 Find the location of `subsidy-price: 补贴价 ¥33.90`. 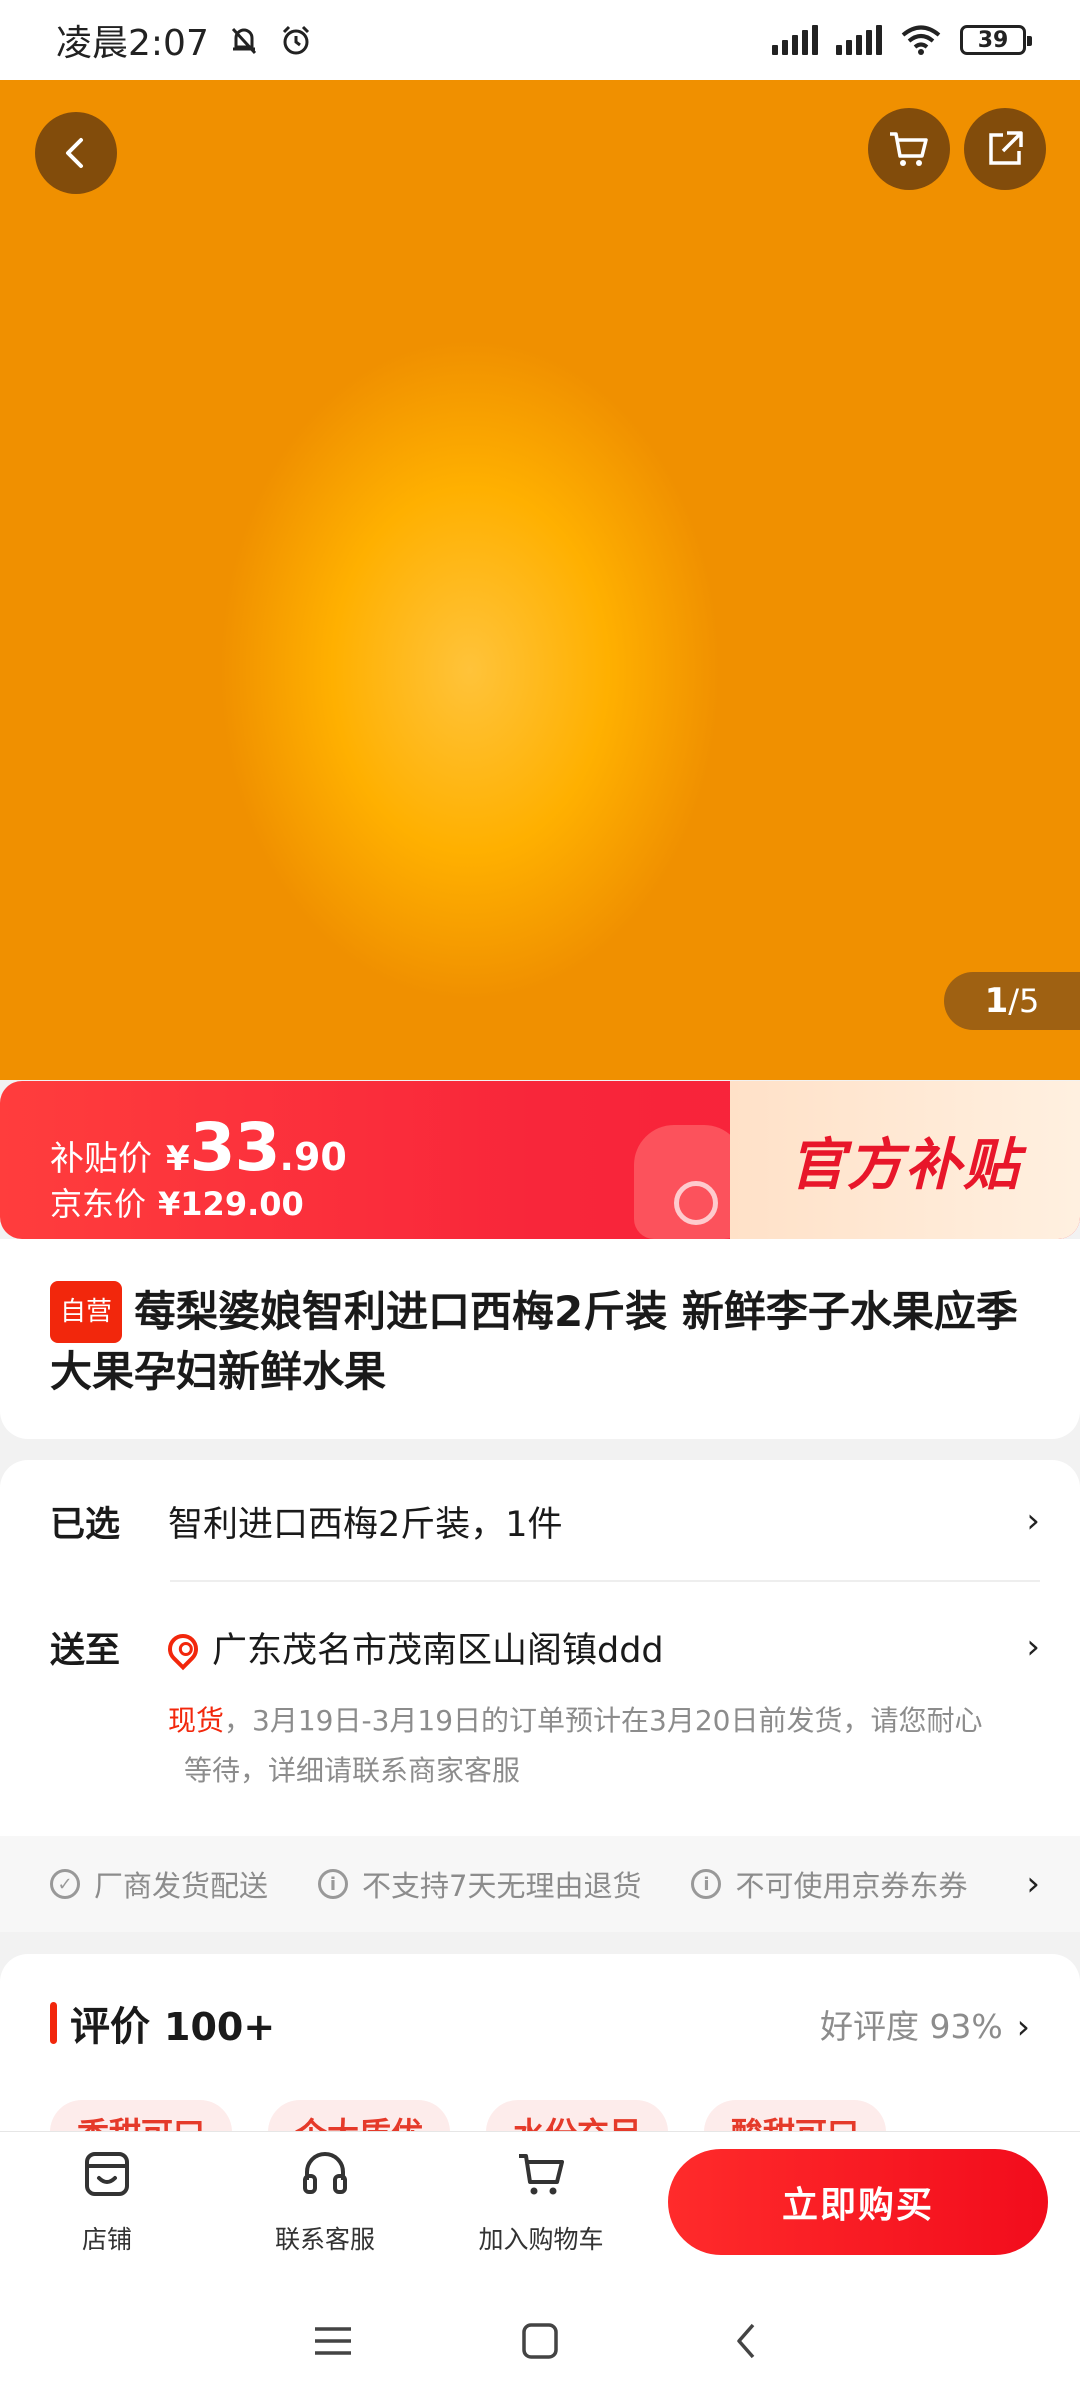

subsidy-price: 补贴价 ¥33.90 is located at coordinates (198, 1147).